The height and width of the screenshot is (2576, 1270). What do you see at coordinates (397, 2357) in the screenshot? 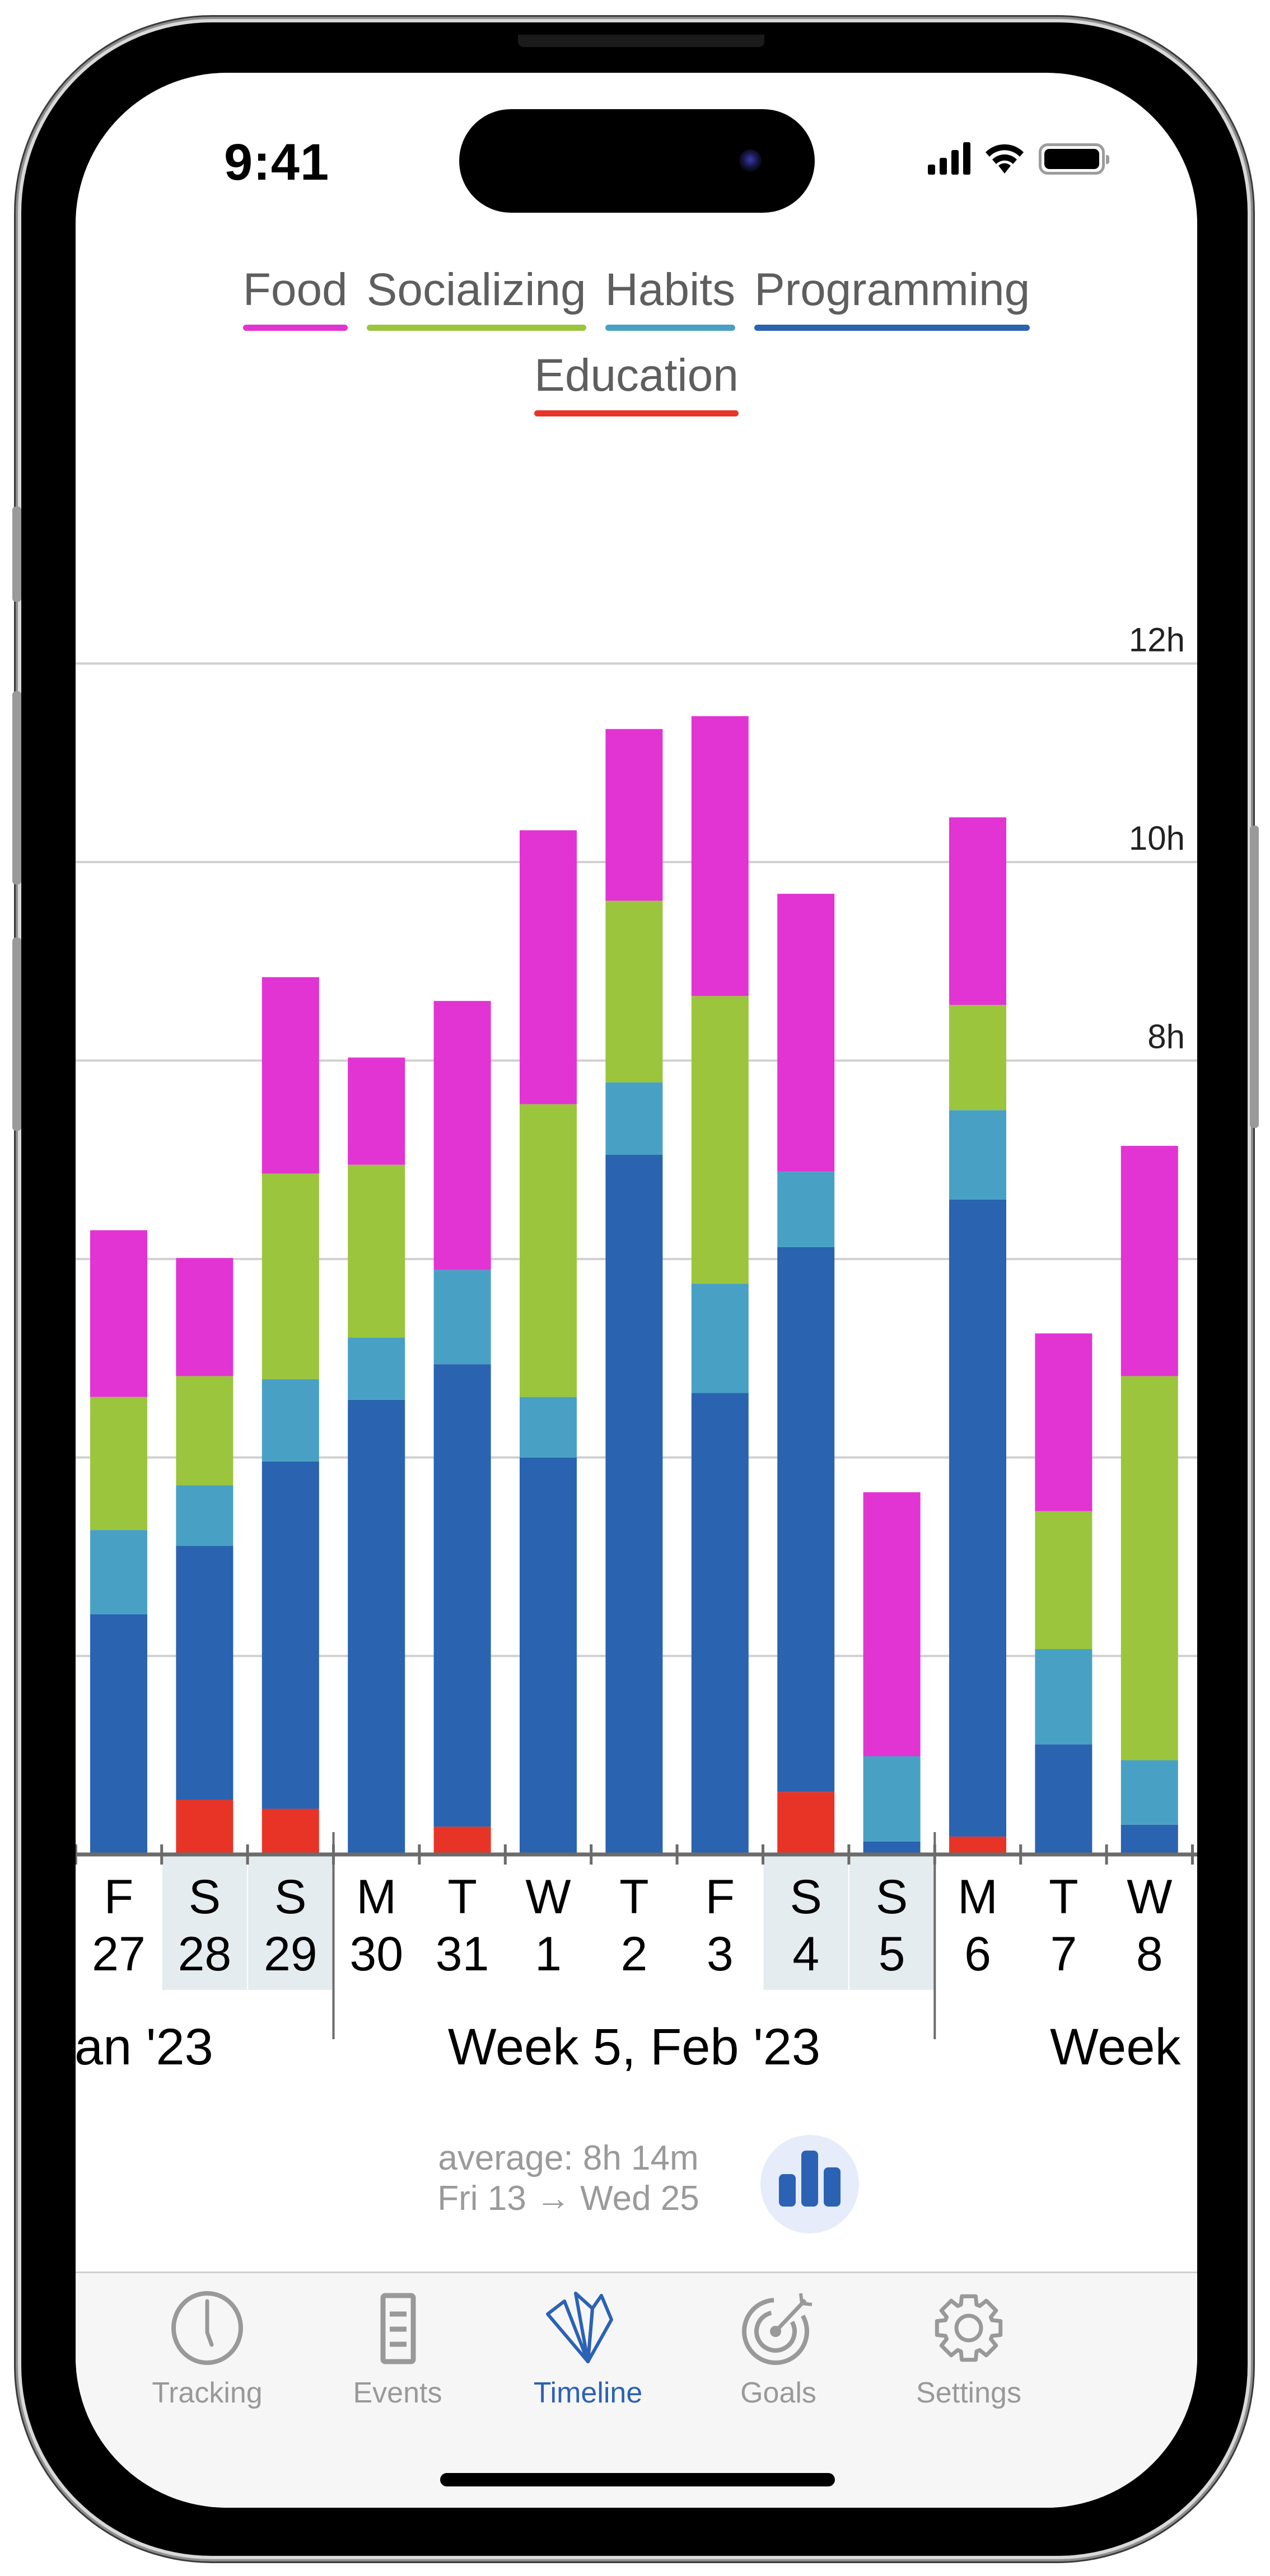
I see `tab-events: Events` at bounding box center [397, 2357].